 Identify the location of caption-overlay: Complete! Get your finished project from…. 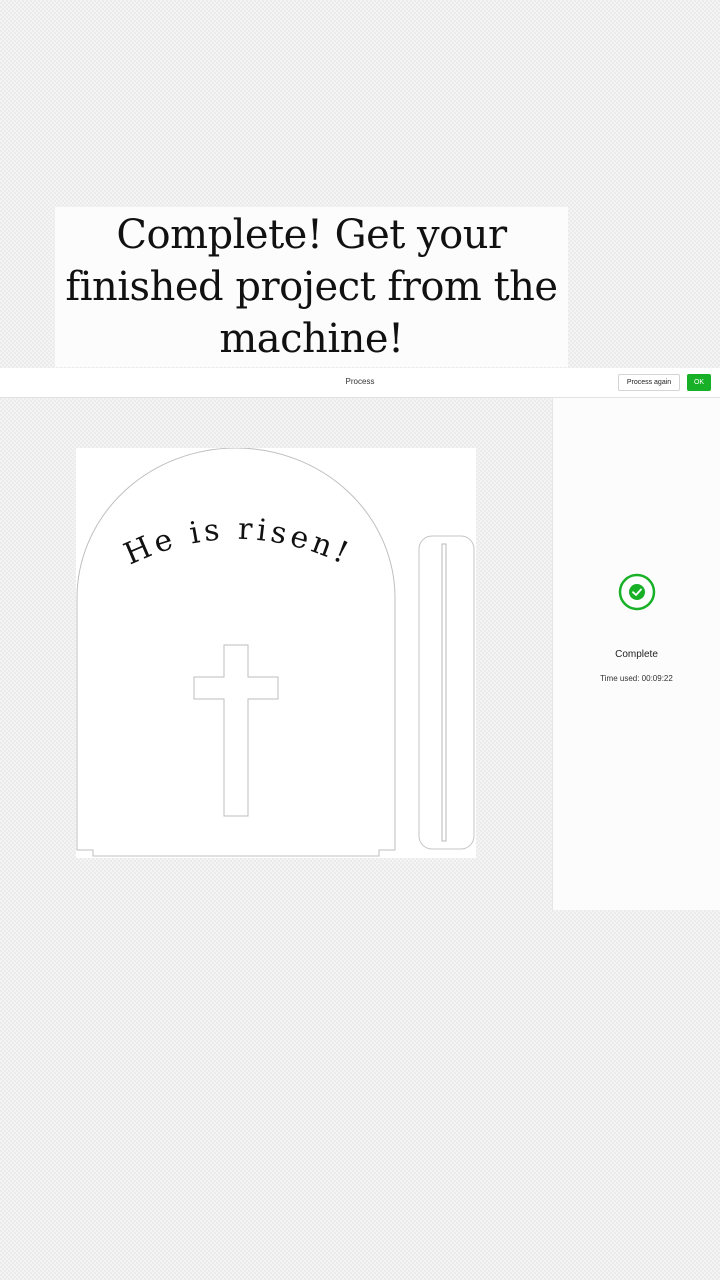
(311, 287).